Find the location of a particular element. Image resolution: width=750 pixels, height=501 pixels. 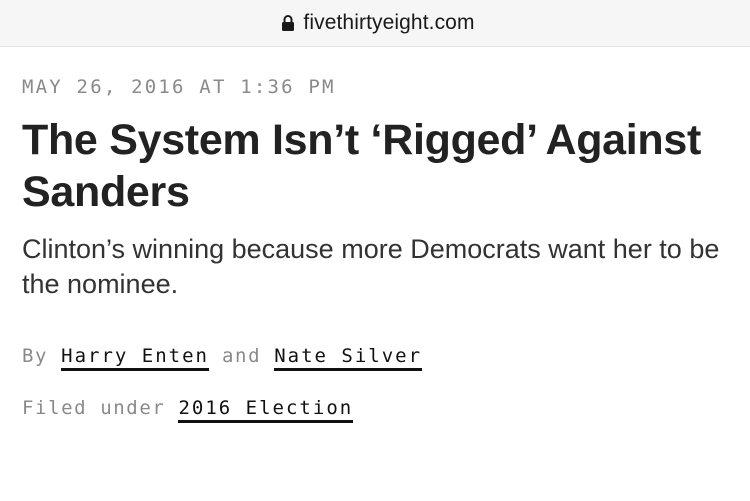

author-link-harry-enten: Harry Enten is located at coordinates (135, 358).